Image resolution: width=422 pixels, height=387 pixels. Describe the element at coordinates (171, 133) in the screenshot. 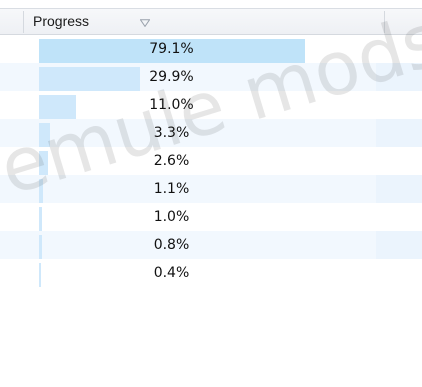

I see `progress-percent: 3.3%` at that location.